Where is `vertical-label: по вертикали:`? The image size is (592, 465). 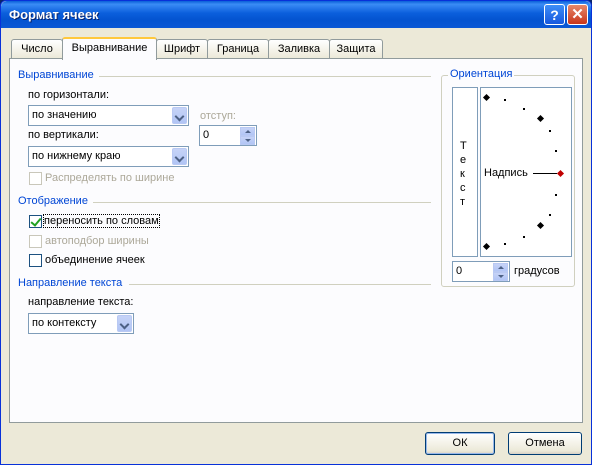 vertical-label: по вертикали: is located at coordinates (63, 135).